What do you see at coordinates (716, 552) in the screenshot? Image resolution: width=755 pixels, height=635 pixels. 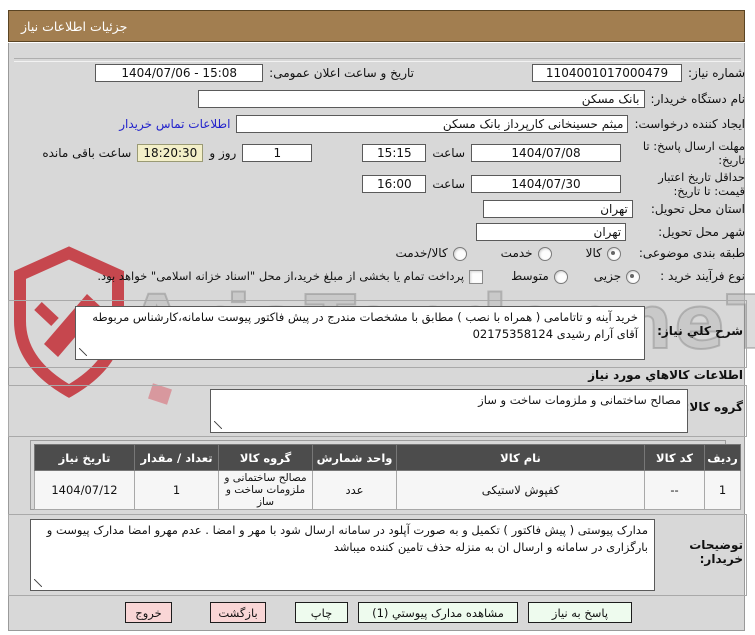 I see `buyer-notes-label: توضیحات خریدار:` at bounding box center [716, 552].